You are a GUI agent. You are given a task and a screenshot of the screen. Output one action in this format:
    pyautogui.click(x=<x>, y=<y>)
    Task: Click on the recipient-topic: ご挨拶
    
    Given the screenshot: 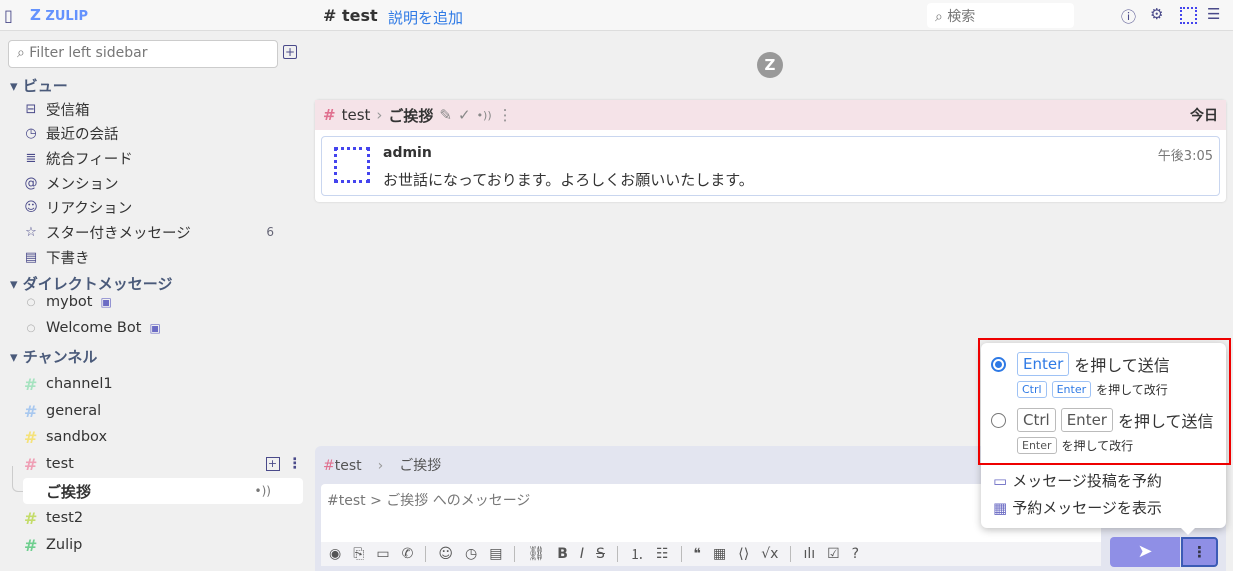 What is the action you would take?
    pyautogui.click(x=410, y=115)
    